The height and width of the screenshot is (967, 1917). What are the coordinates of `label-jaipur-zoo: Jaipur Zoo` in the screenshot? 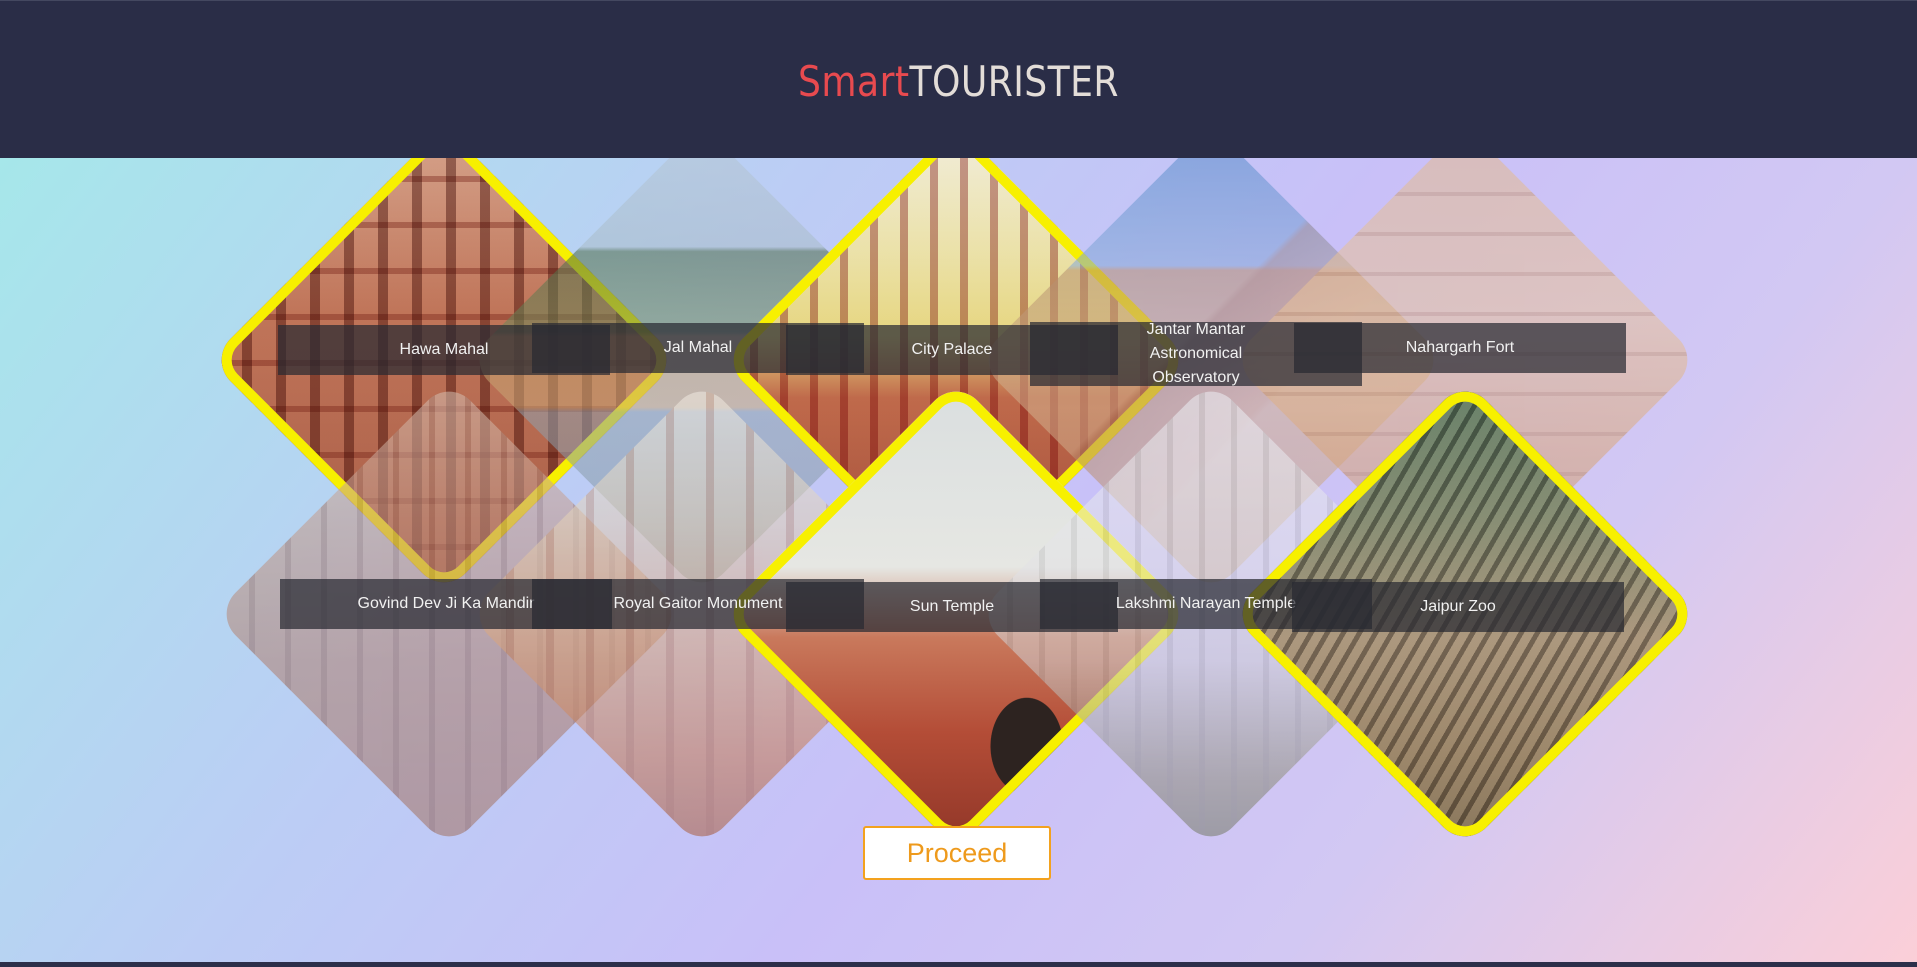 It's located at (1458, 607).